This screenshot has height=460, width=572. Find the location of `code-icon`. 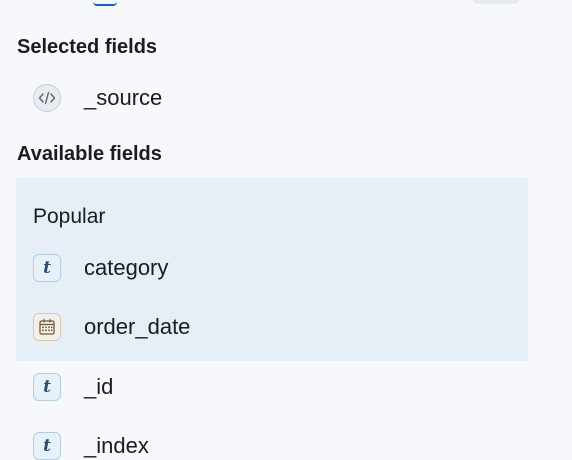

code-icon is located at coordinates (47, 98).